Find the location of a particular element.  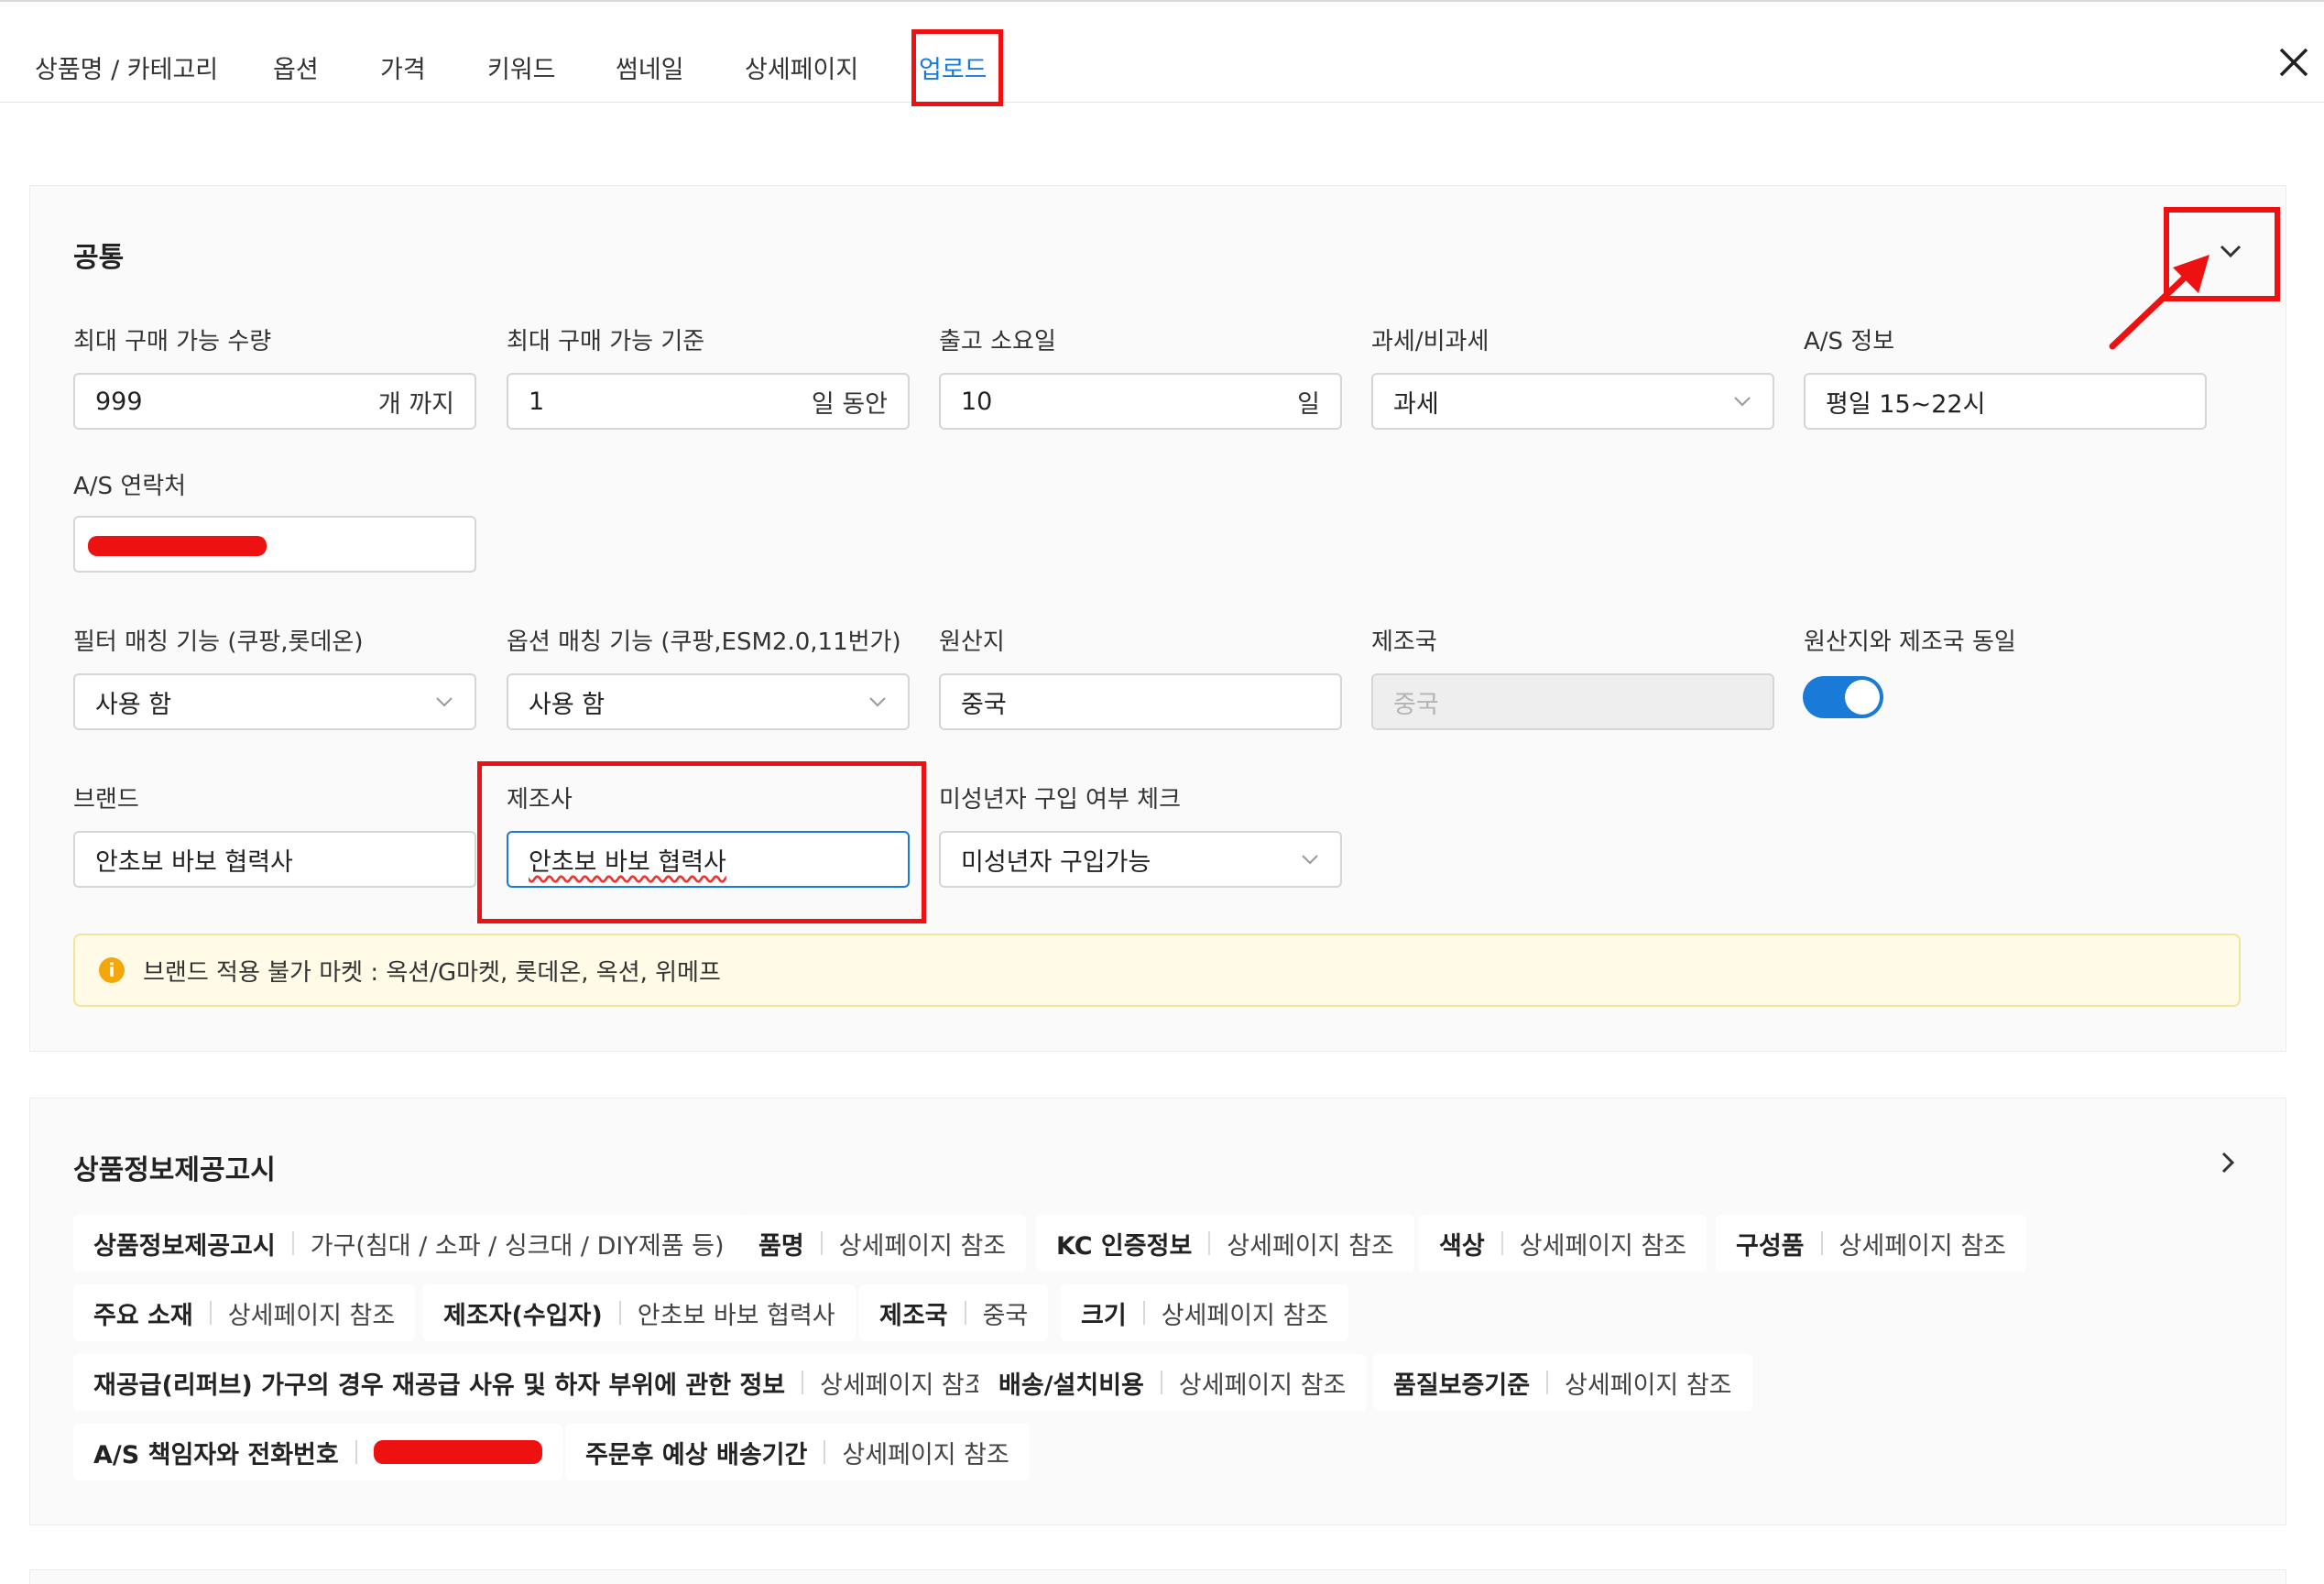

info-chip: 제조국 중국 is located at coordinates (954, 1312).